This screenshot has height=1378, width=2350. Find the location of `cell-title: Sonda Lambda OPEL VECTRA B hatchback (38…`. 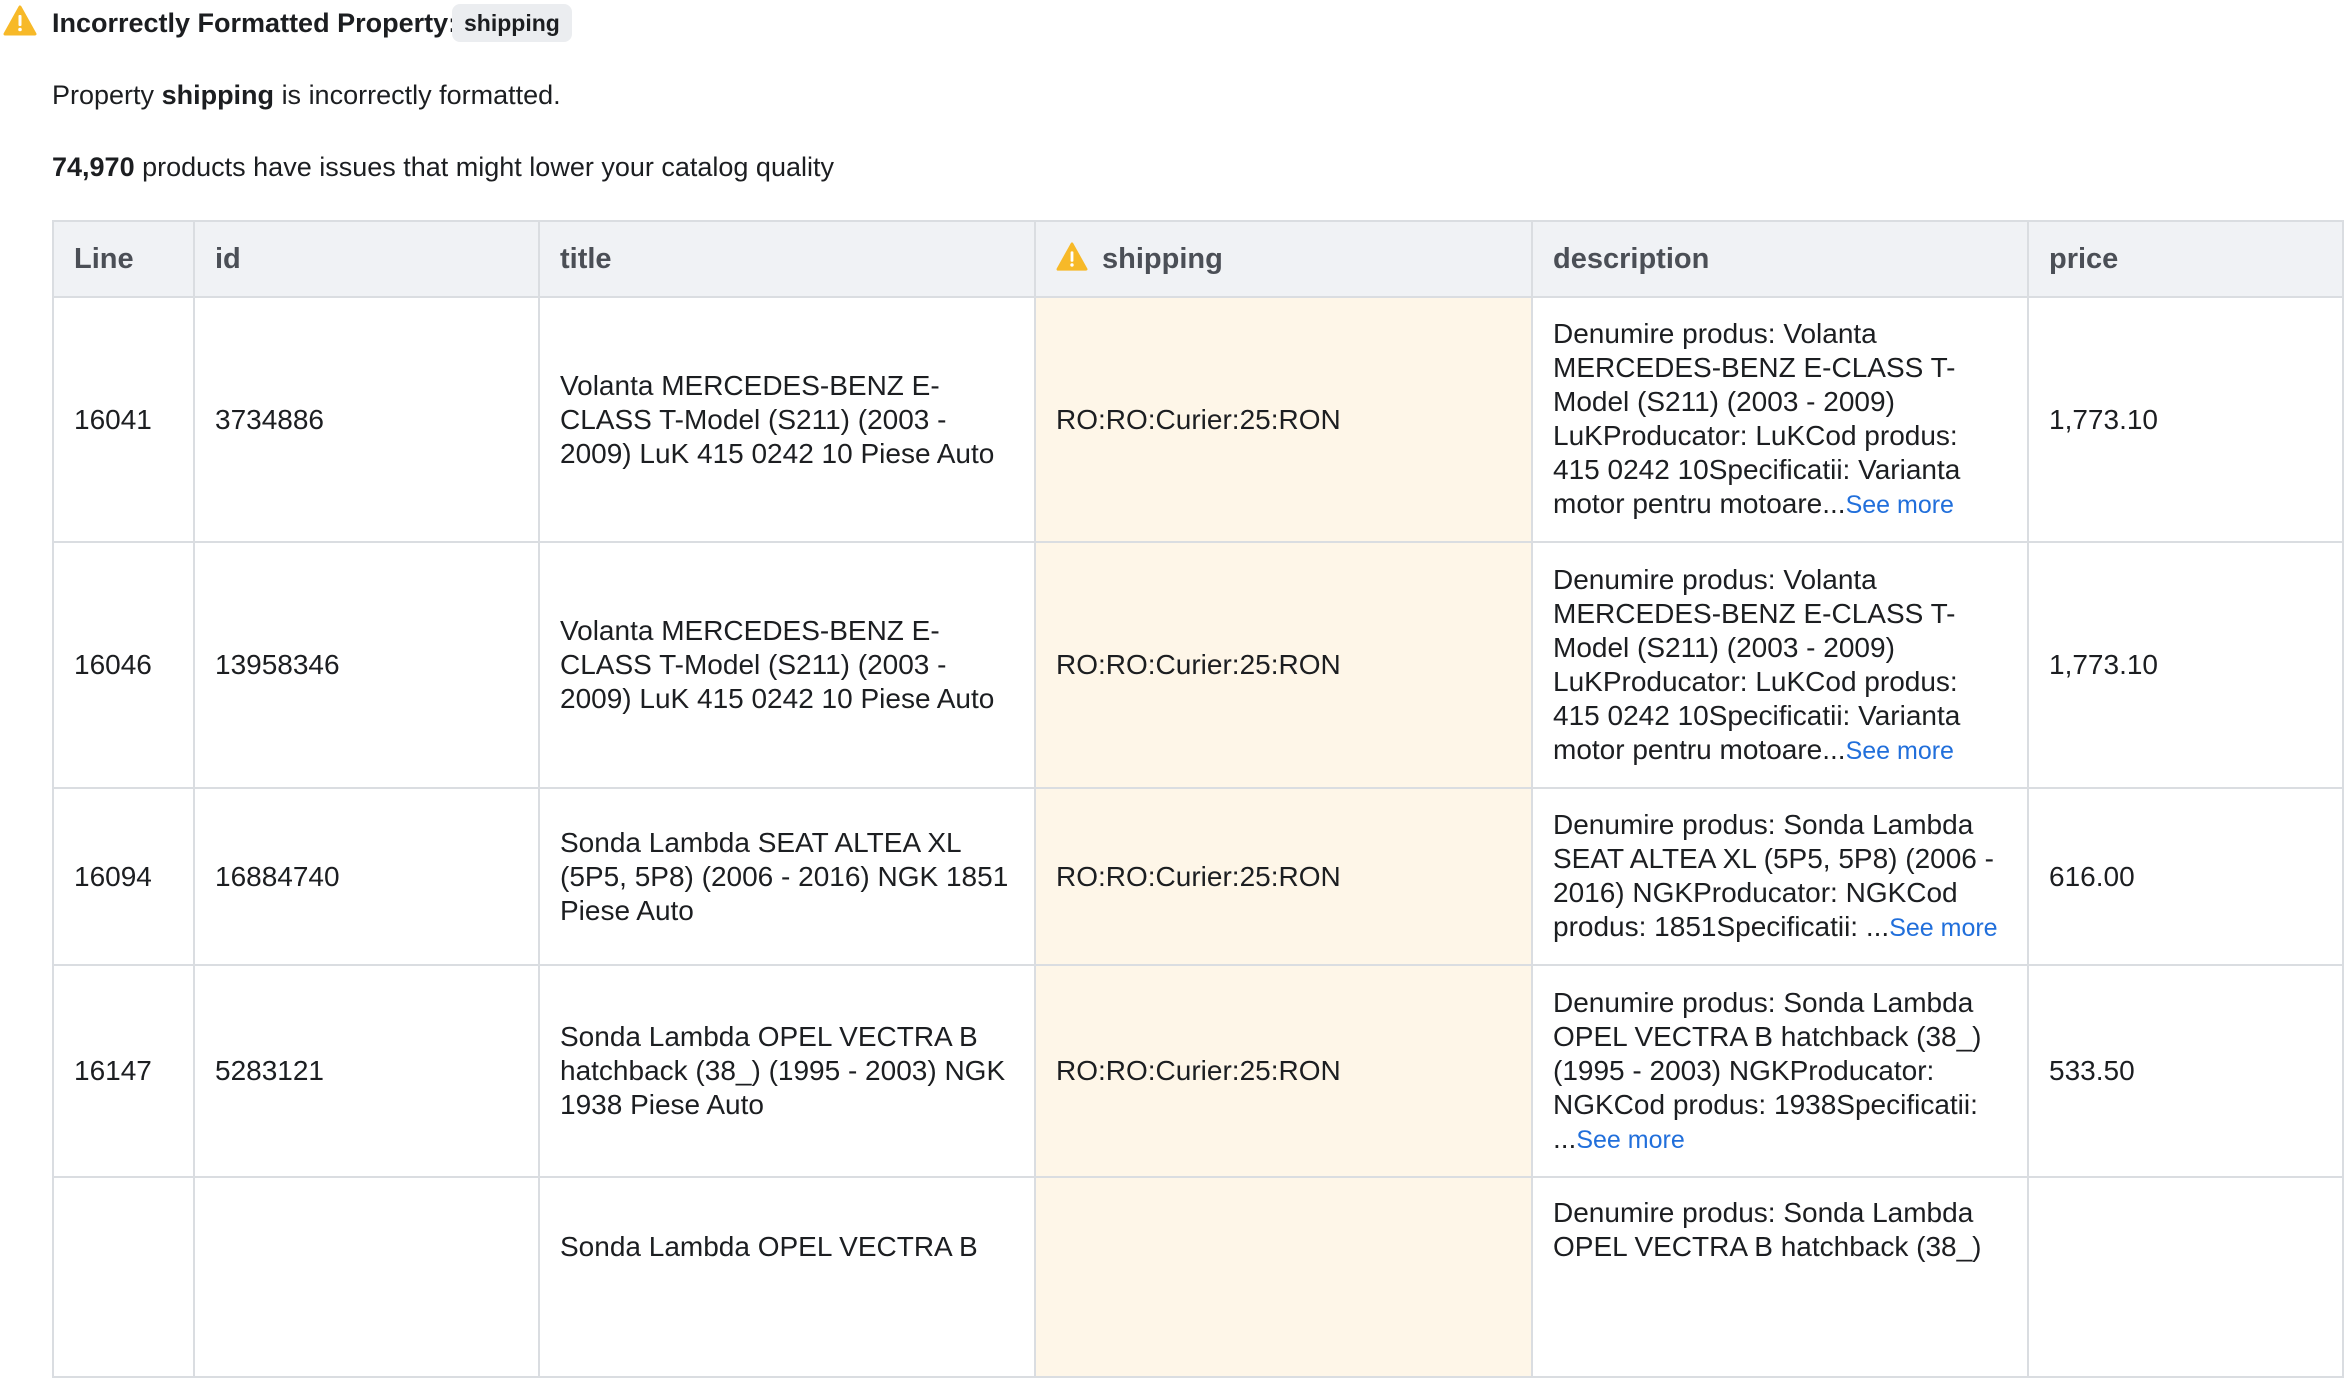

cell-title: Sonda Lambda OPEL VECTRA B hatchback (38… is located at coordinates (787, 1071).